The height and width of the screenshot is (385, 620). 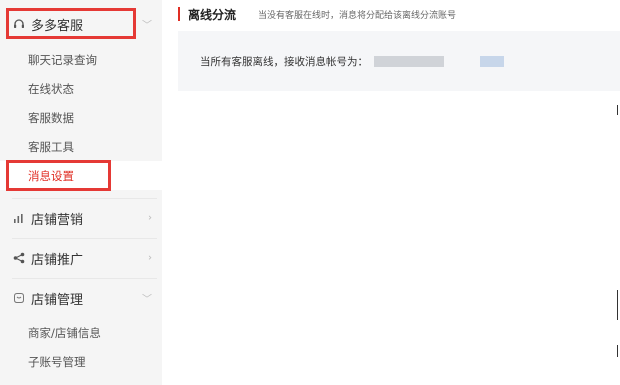 I want to click on nav-item-label: 客服数据, so click(x=51, y=117).